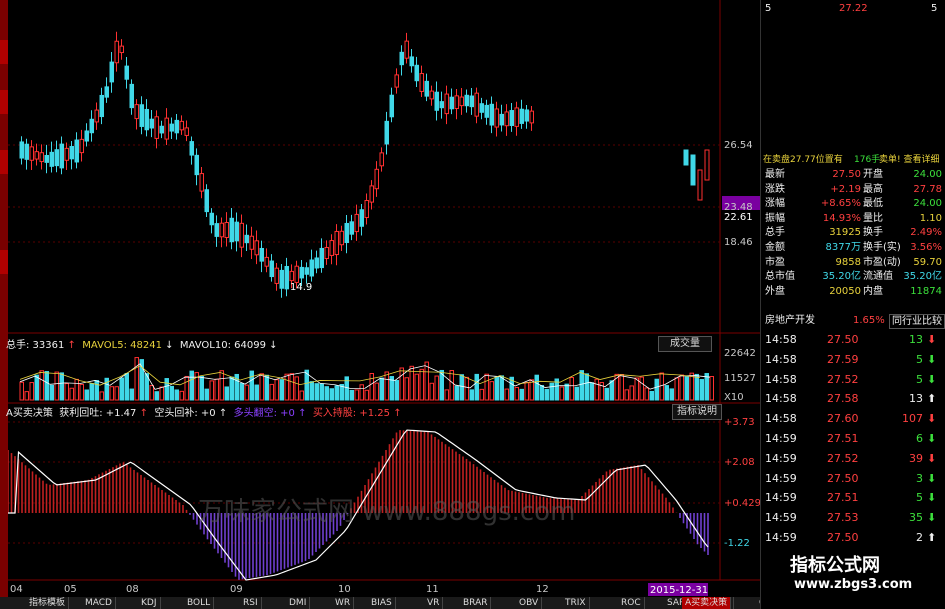  What do you see at coordinates (476, 603) in the screenshot?
I see `bottom-tab: BRAR` at bounding box center [476, 603].